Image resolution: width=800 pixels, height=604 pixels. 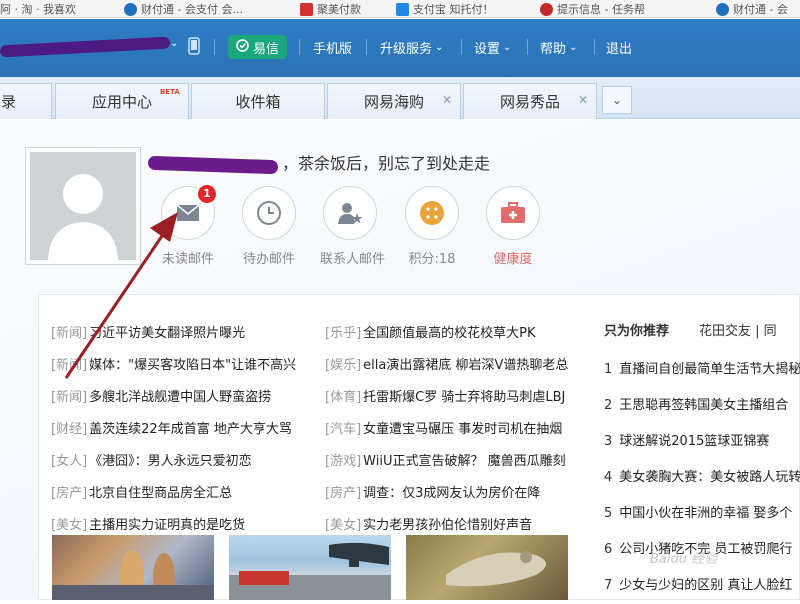 What do you see at coordinates (194, 46) in the screenshot?
I see `phone-icon` at bounding box center [194, 46].